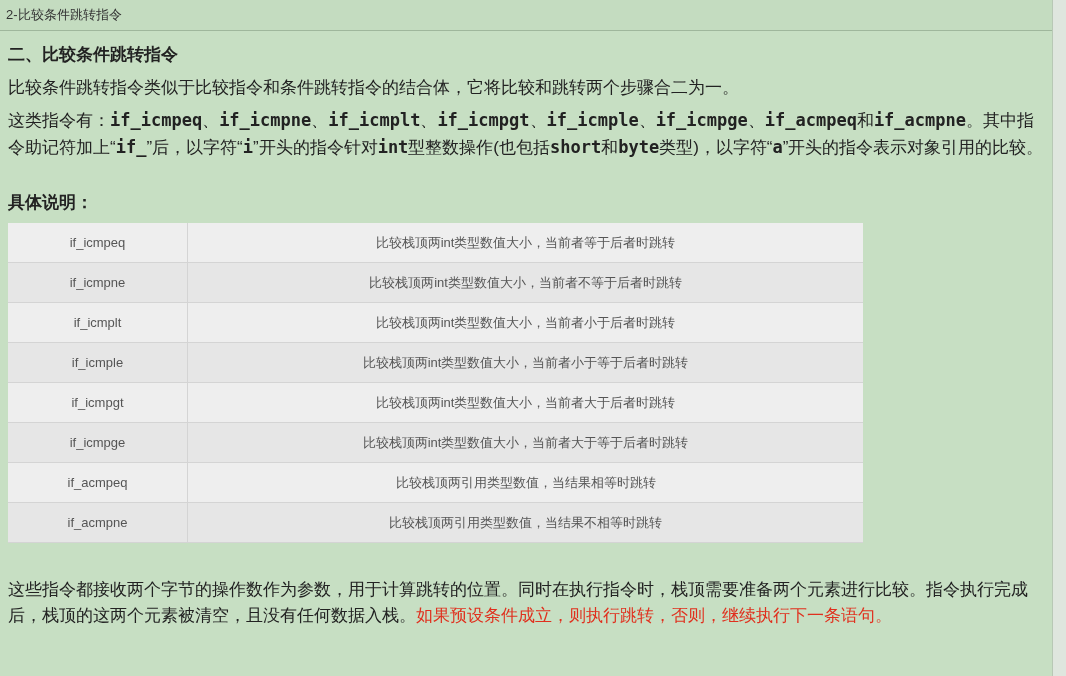 Image resolution: width=1066 pixels, height=676 pixels. Describe the element at coordinates (525, 282) in the screenshot. I see `description-cell-text: 比较栈顶两int类型数值大小，当前者不等于后者时跳转` at that location.